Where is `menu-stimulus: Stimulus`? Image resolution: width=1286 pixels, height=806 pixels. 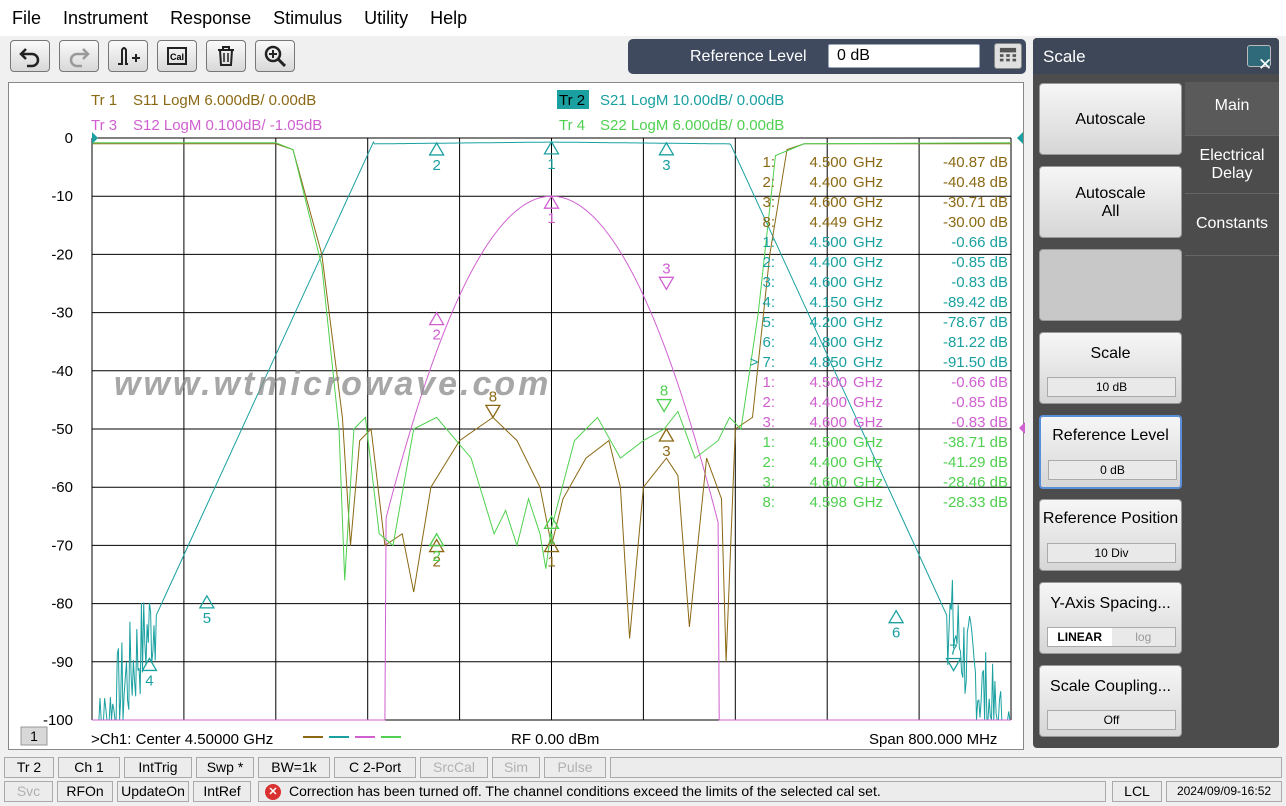 menu-stimulus: Stimulus is located at coordinates (306, 18).